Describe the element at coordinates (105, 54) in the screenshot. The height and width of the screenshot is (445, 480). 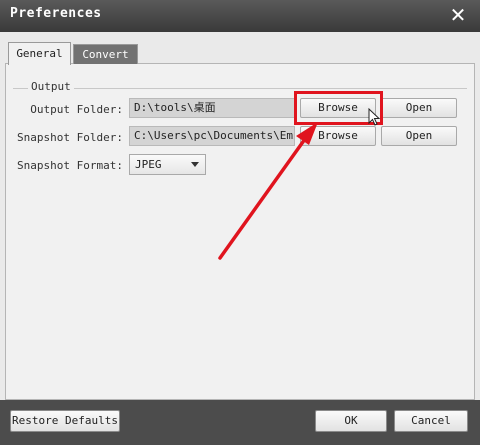
I see `tab-convert: Convert` at that location.